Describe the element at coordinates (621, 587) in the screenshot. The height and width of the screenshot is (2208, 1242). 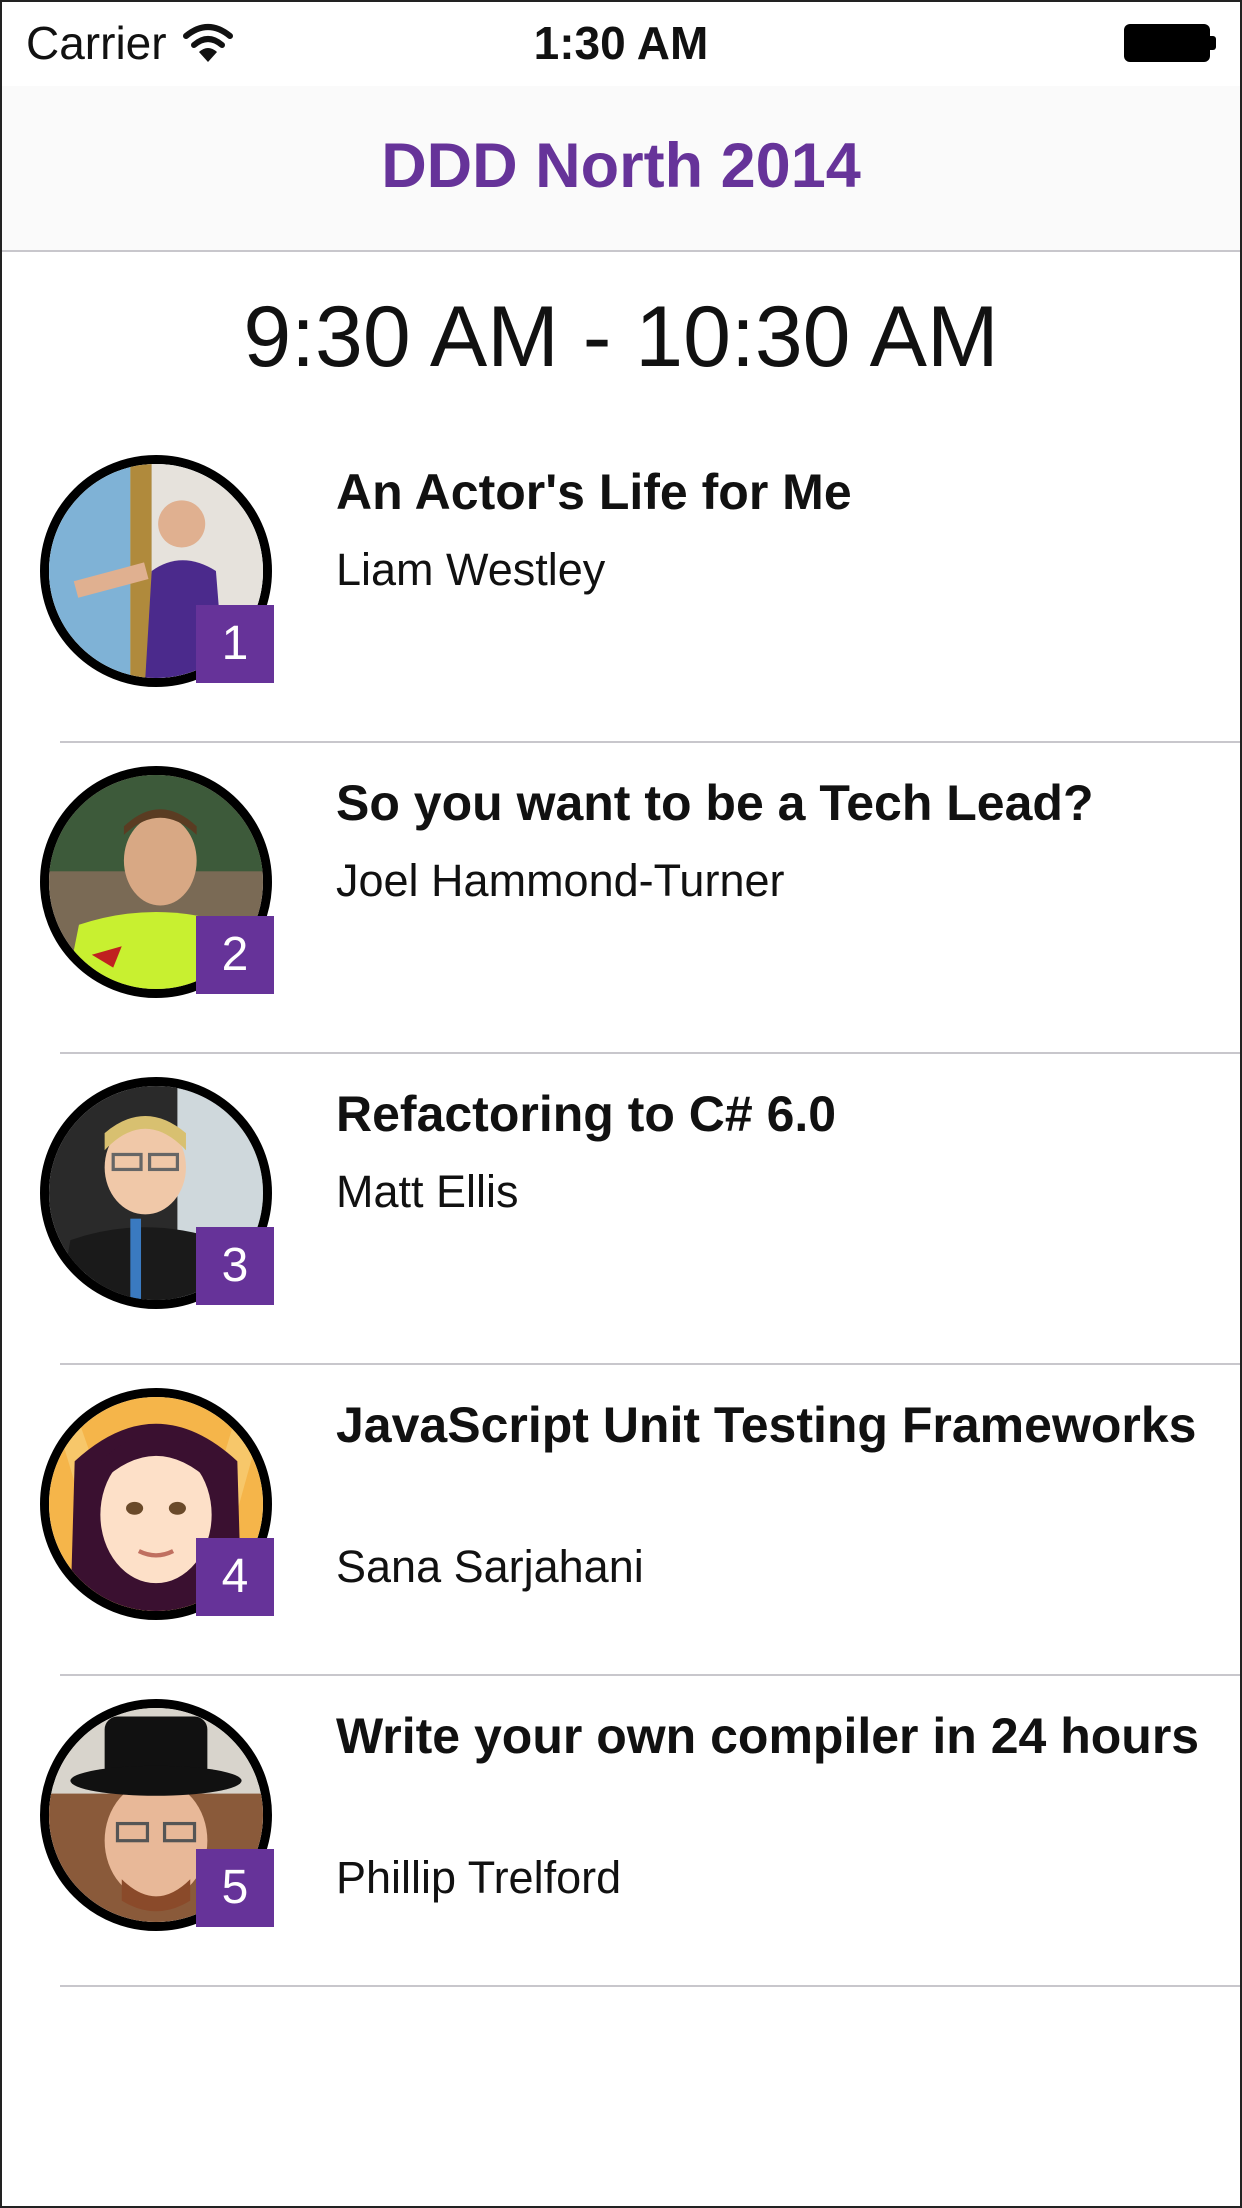
I see `session-row: 1 An Actor's Life for Me Liam Westley` at that location.